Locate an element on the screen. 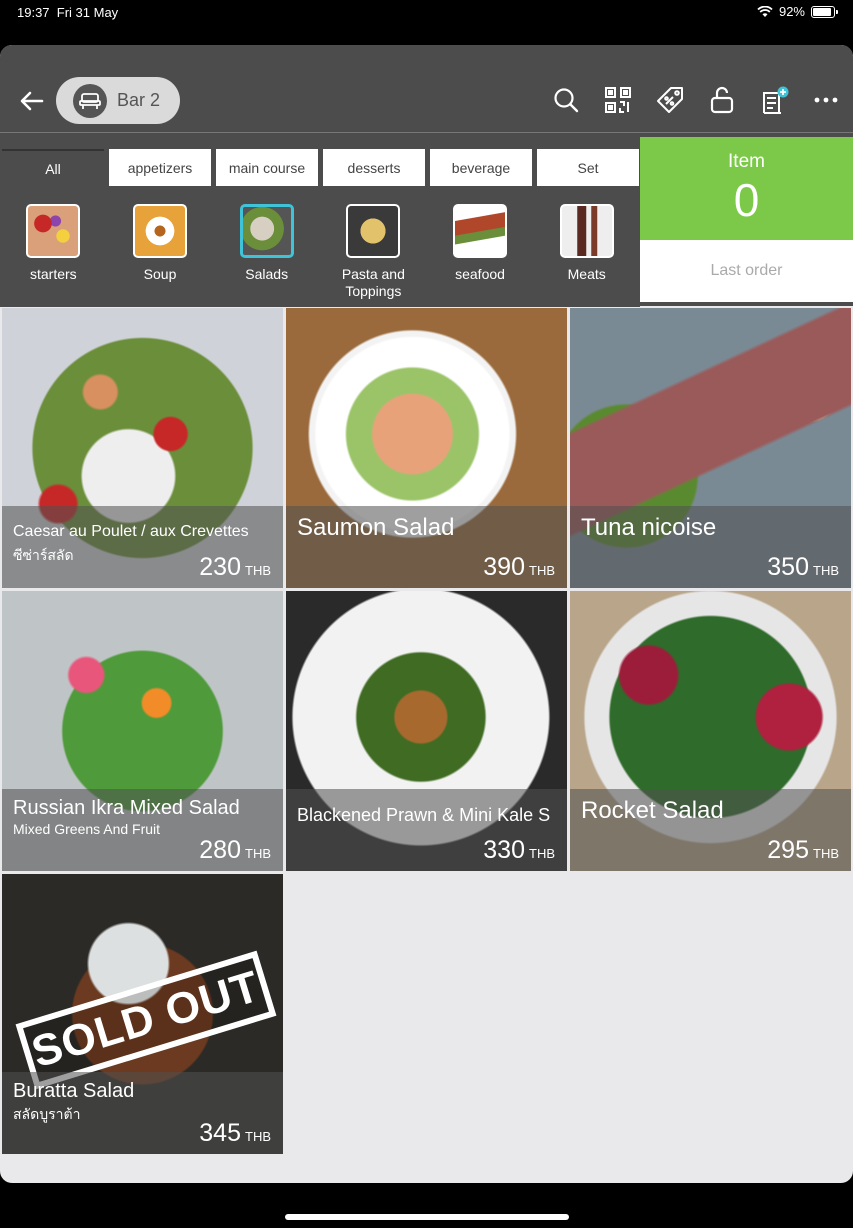 The image size is (853, 1228). table-name: Bar 2 is located at coordinates (139, 100).